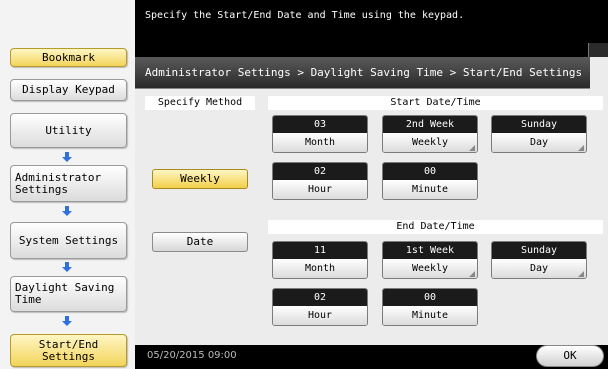 The width and height of the screenshot is (608, 369). What do you see at coordinates (430, 250) in the screenshot?
I see `end-week-value: 1st Week` at bounding box center [430, 250].